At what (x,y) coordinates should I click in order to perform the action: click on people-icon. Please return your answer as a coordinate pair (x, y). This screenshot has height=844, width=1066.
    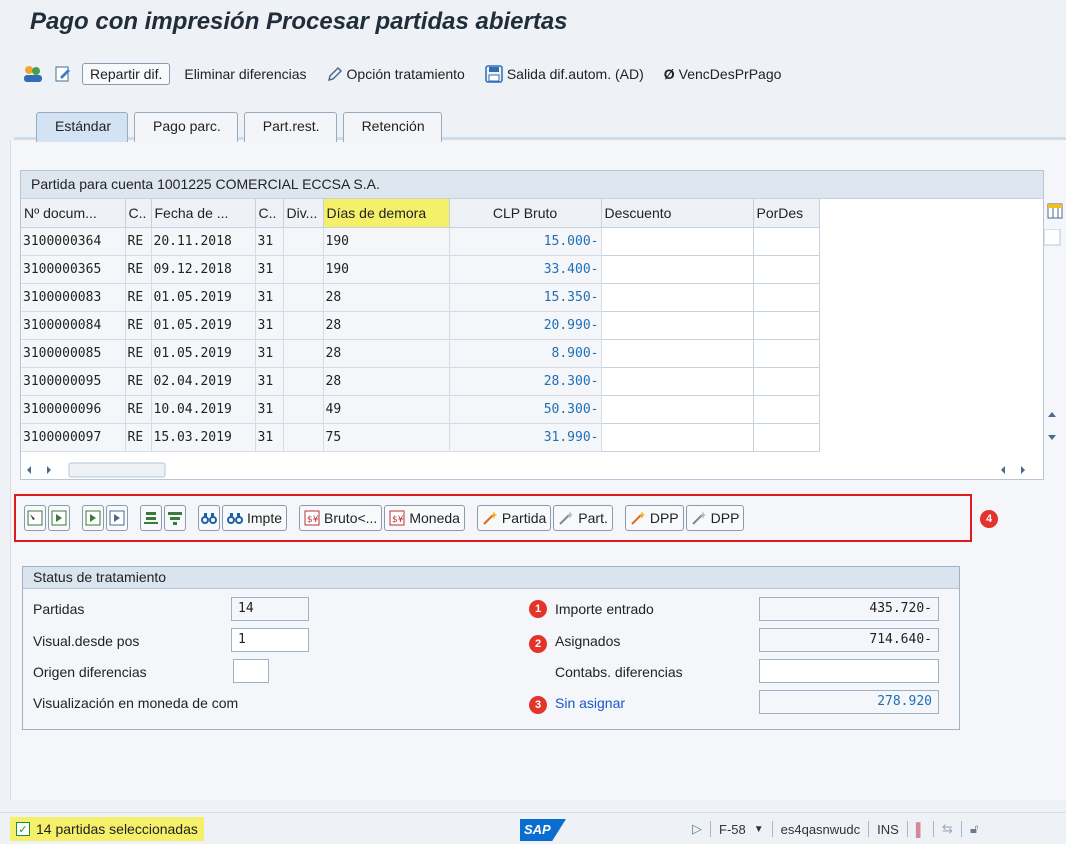
    Looking at the image, I should click on (33, 74).